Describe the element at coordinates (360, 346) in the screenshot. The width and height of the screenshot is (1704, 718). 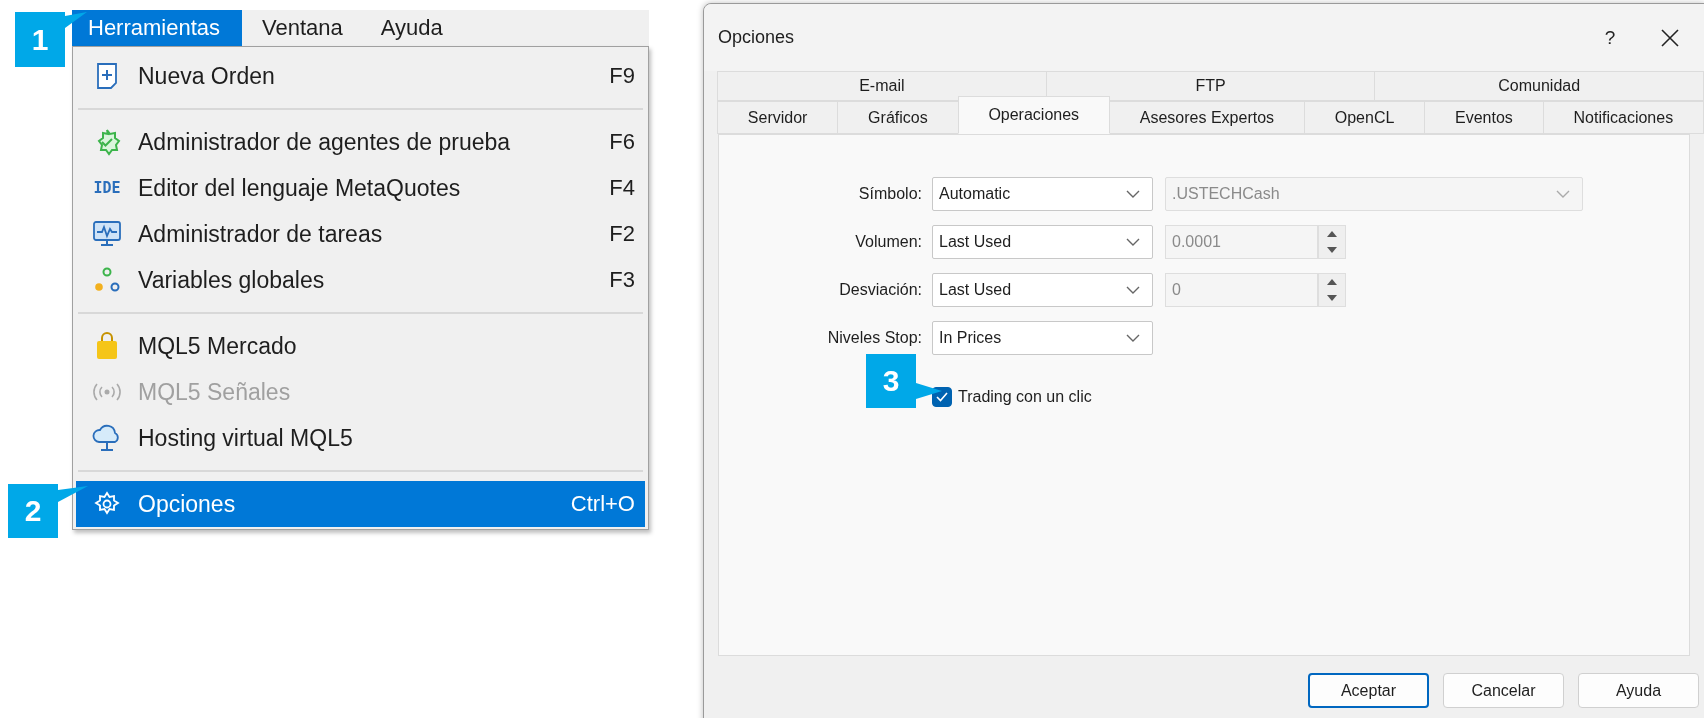
I see `menu-item: MQL5 Mercado` at that location.